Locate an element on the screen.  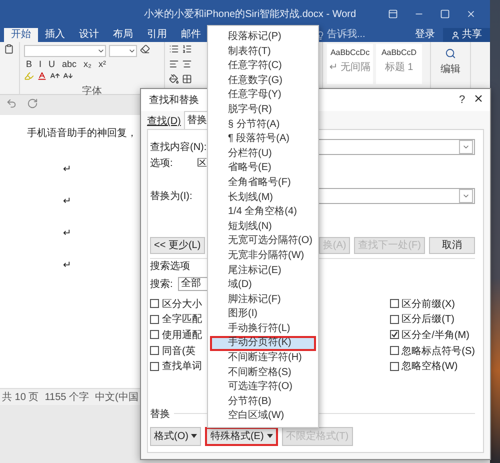
menu-item: 域(D) is located at coordinates (263, 285).